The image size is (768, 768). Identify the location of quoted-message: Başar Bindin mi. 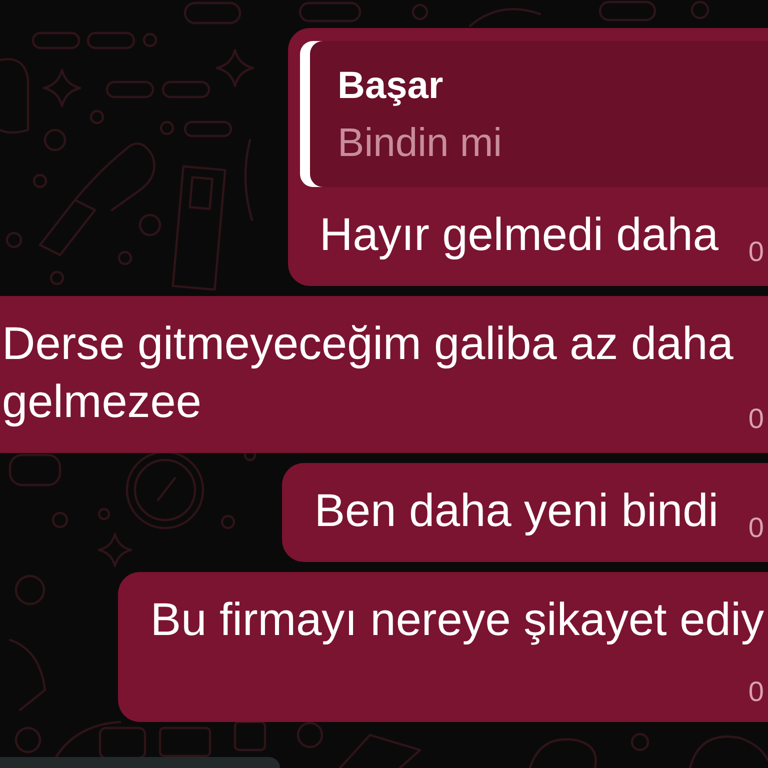
(534, 114).